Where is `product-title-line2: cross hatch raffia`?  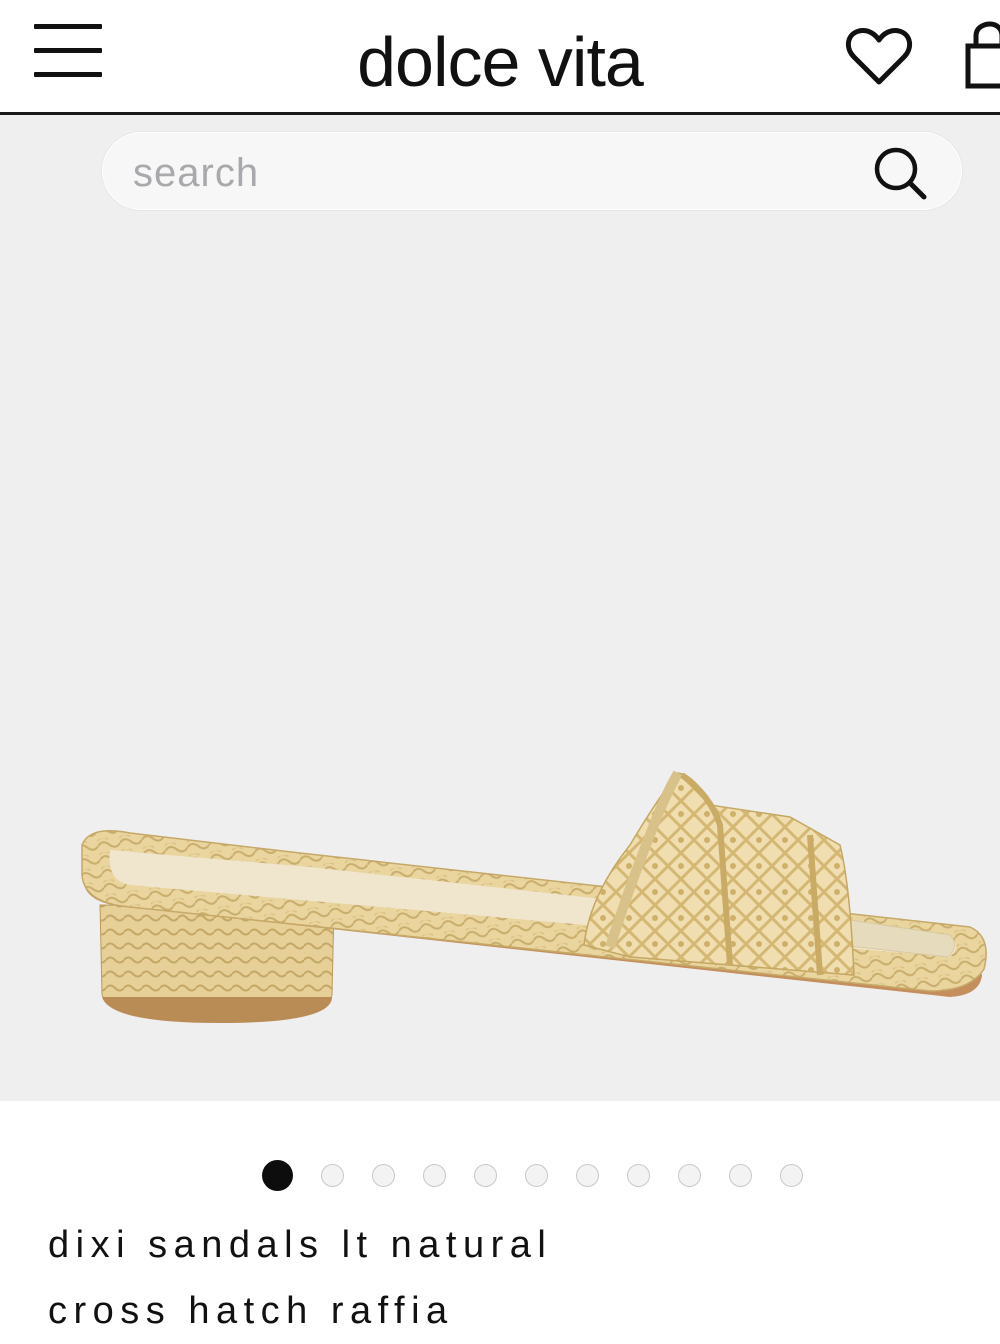
product-title-line2: cross hatch raffia is located at coordinates (251, 1311).